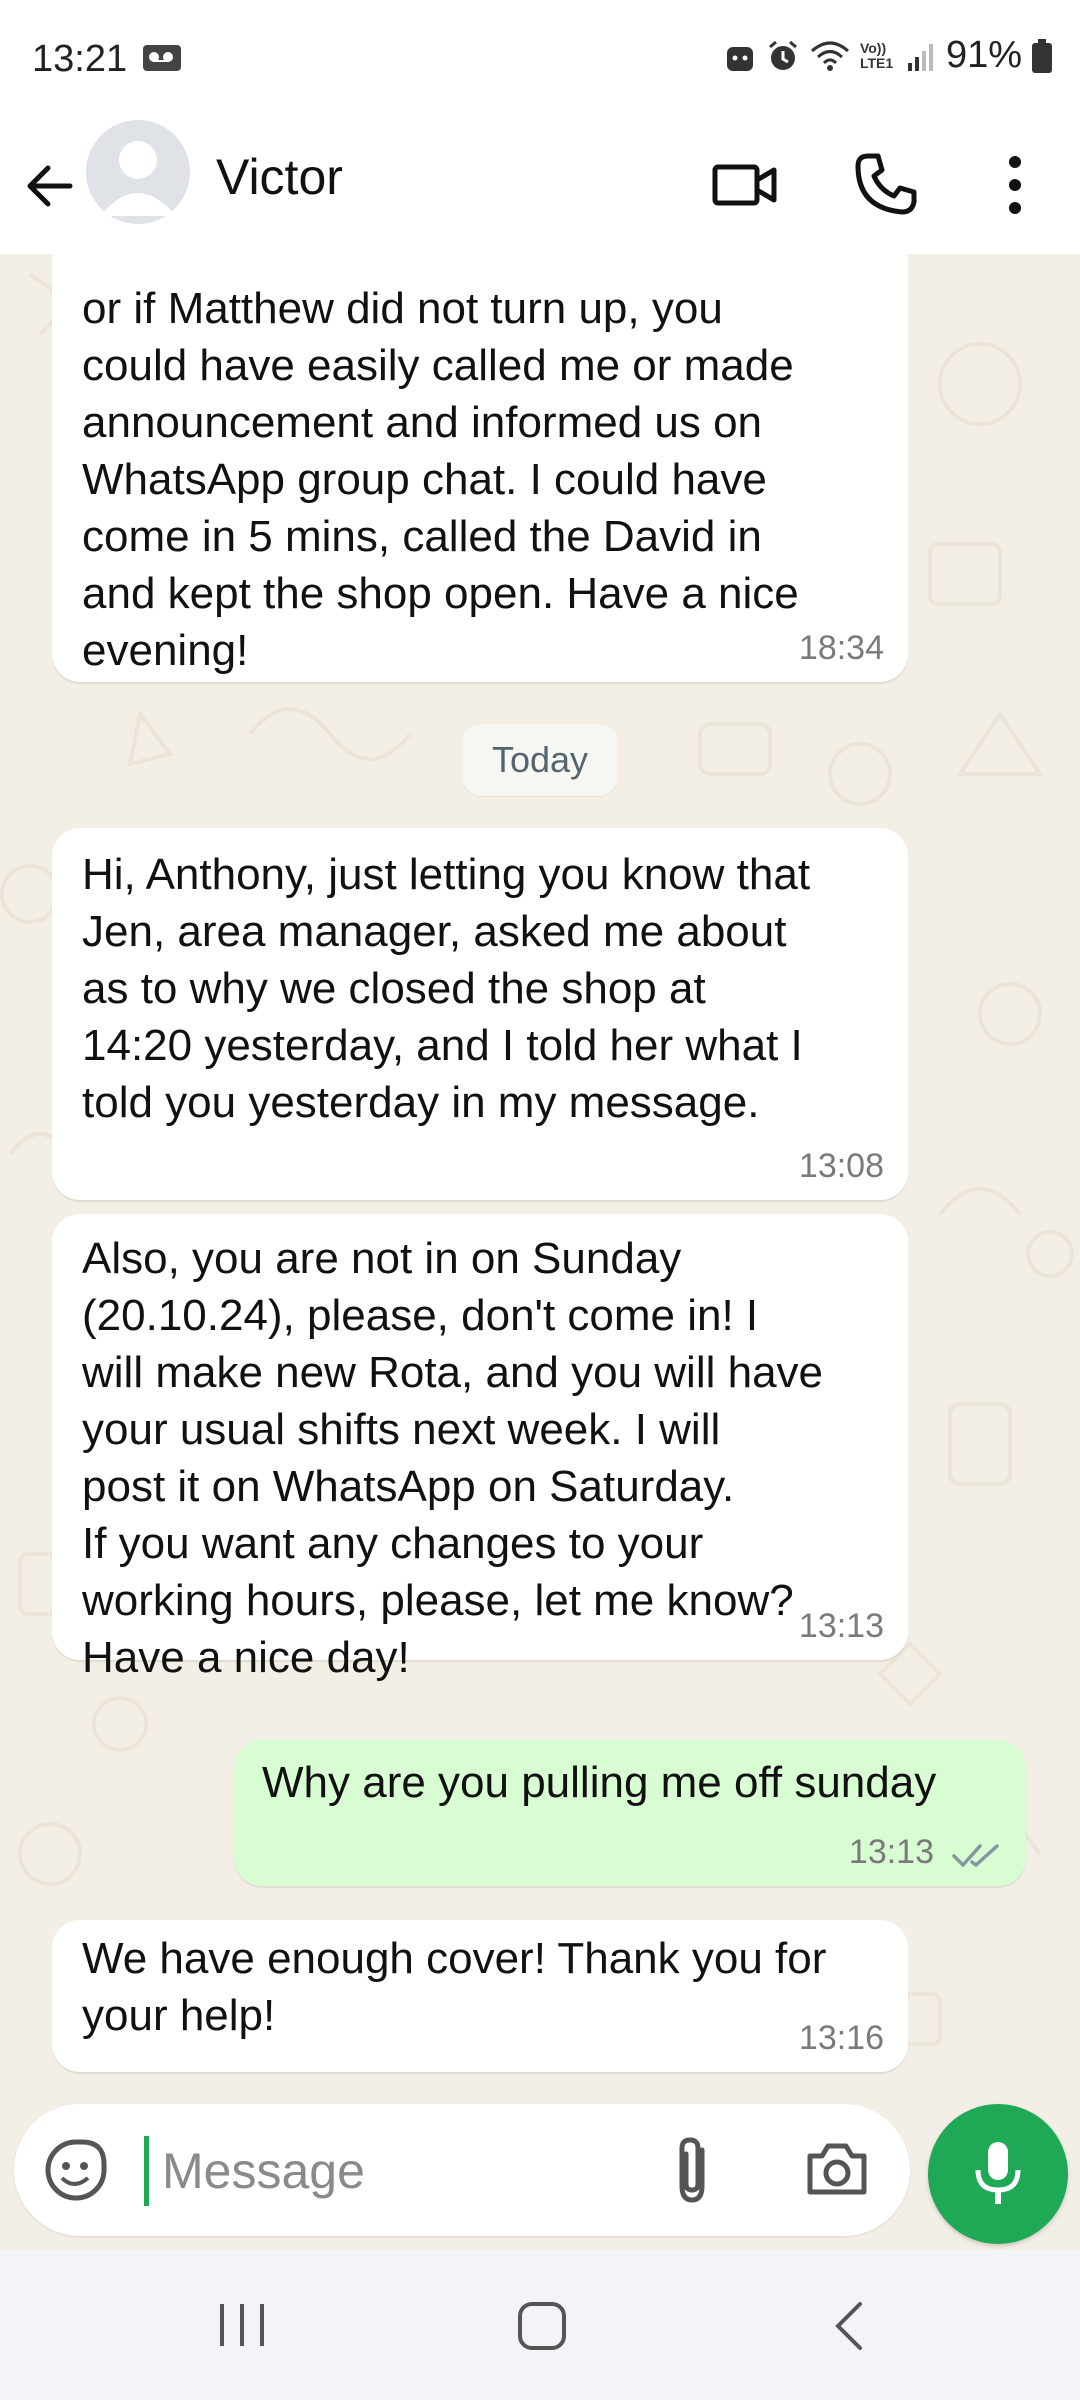 This screenshot has height=2400, width=1080. I want to click on message-time: 18:34, so click(841, 648).